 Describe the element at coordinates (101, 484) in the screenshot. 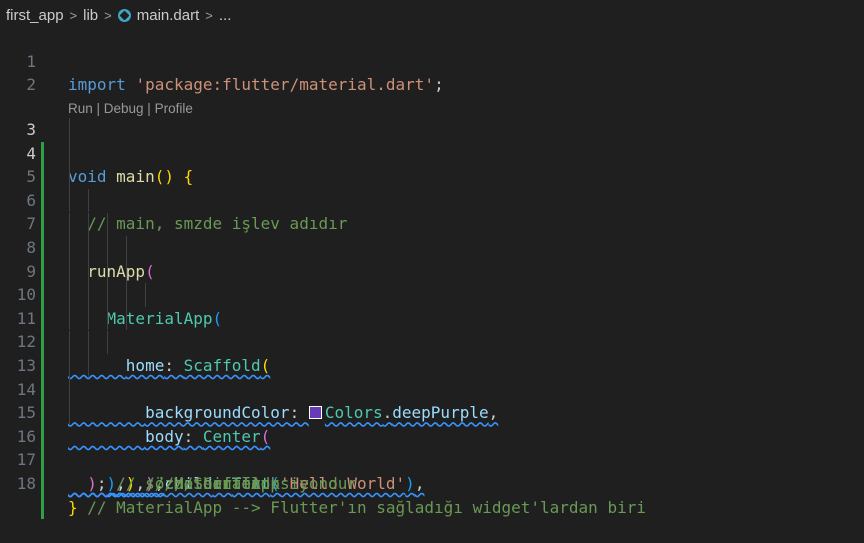

I see `punctuation: ;` at that location.